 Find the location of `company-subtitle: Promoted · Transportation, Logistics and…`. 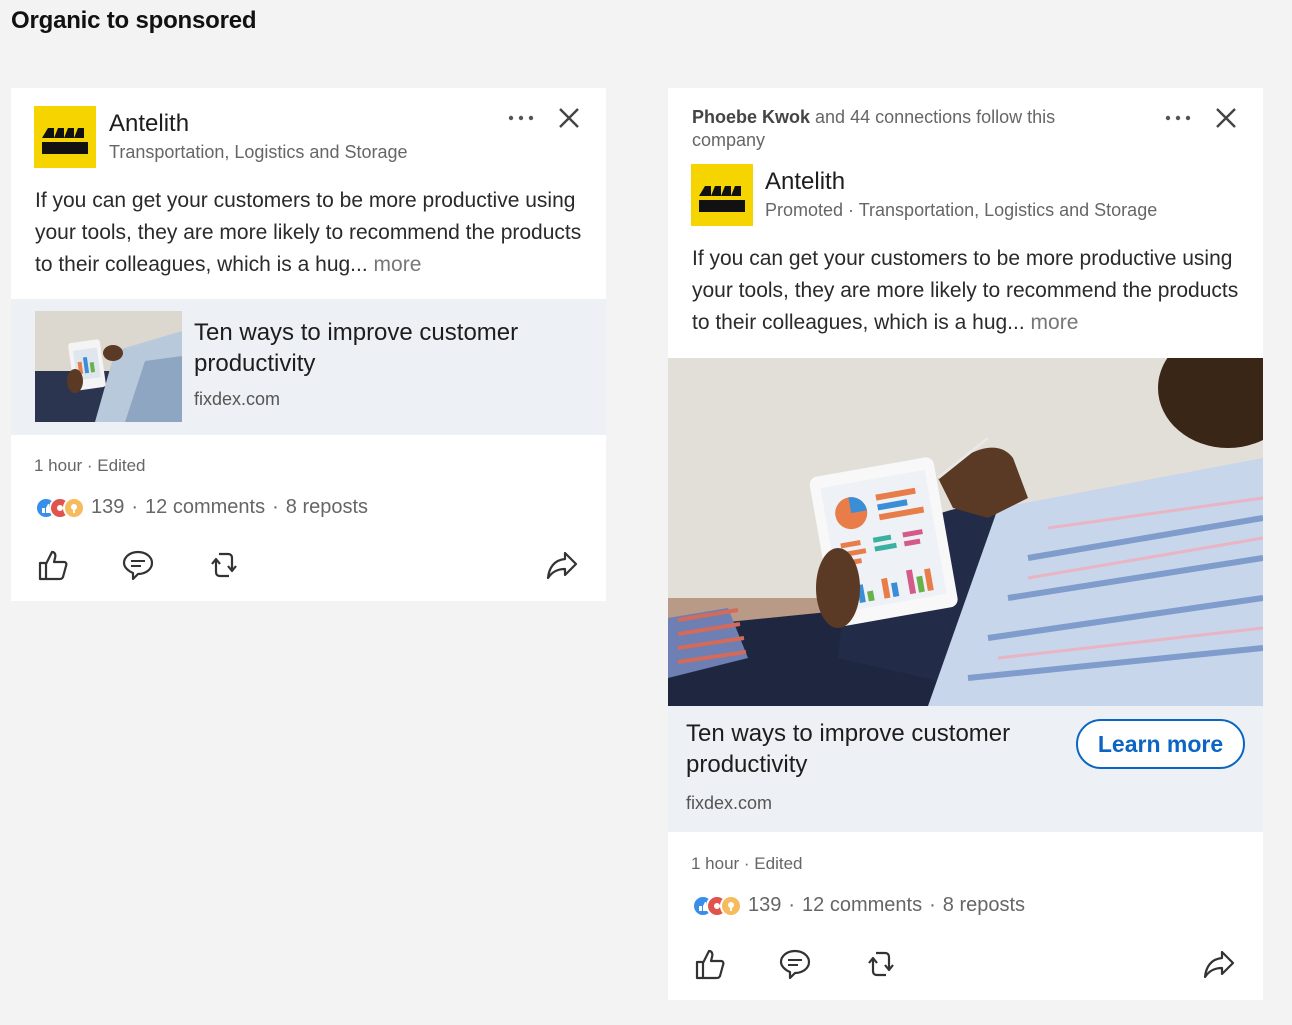

company-subtitle: Promoted · Transportation, Logistics and… is located at coordinates (961, 210).